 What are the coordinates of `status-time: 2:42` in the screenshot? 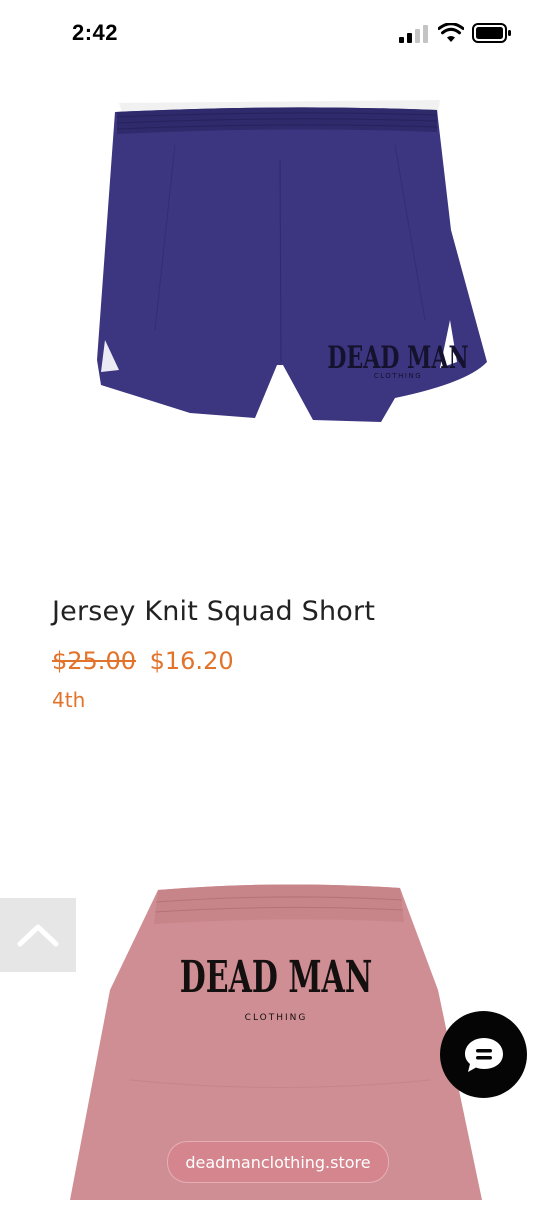 It's located at (95, 32).